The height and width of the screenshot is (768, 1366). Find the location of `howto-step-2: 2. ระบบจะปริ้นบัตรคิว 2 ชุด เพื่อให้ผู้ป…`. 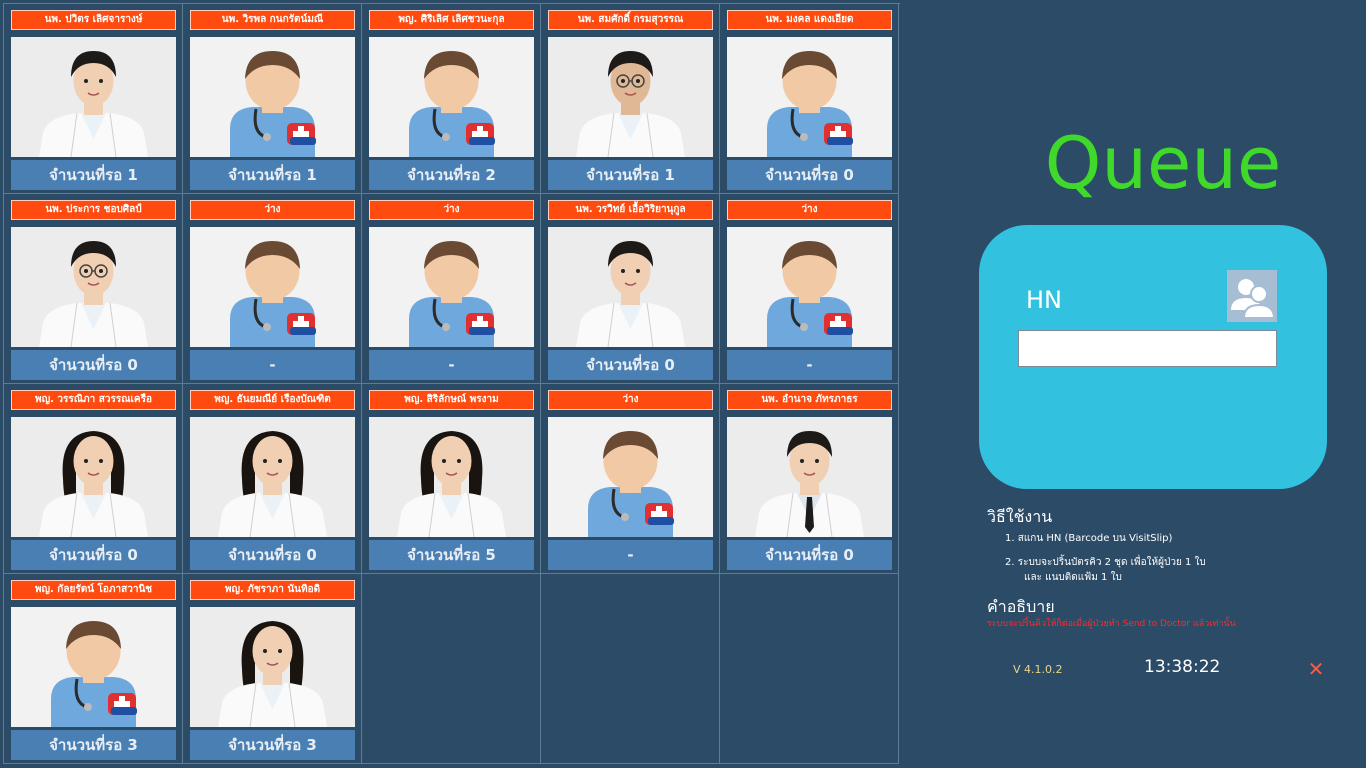

howto-step-2: 2. ระบบจะปริ้นบัตรคิว 2 ชุด เพื่อให้ผู้ป… is located at coordinates (1105, 562).